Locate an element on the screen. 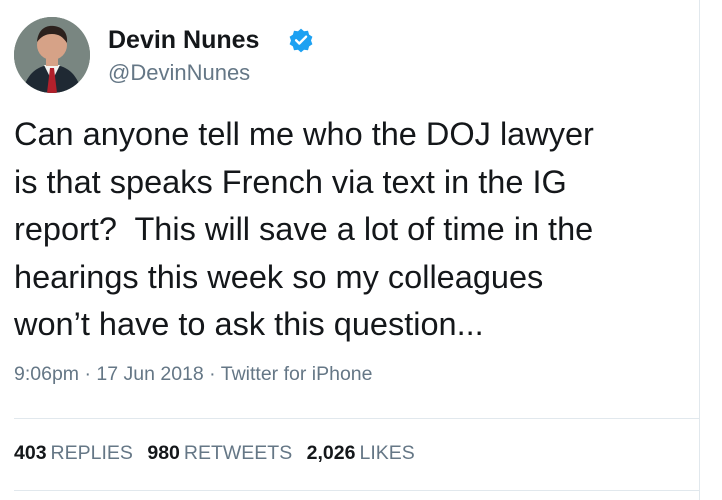  retweets-label: RETWEETS is located at coordinates (238, 453).